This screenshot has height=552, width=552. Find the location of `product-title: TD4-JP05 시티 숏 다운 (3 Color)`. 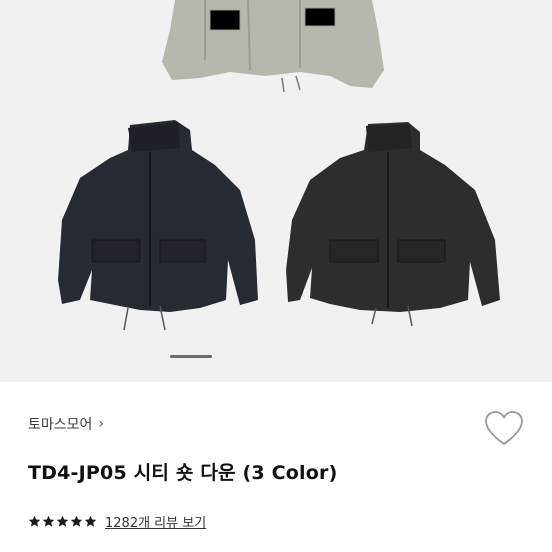

product-title: TD4-JP05 시티 숏 다운 (3 Color) is located at coordinates (183, 473).